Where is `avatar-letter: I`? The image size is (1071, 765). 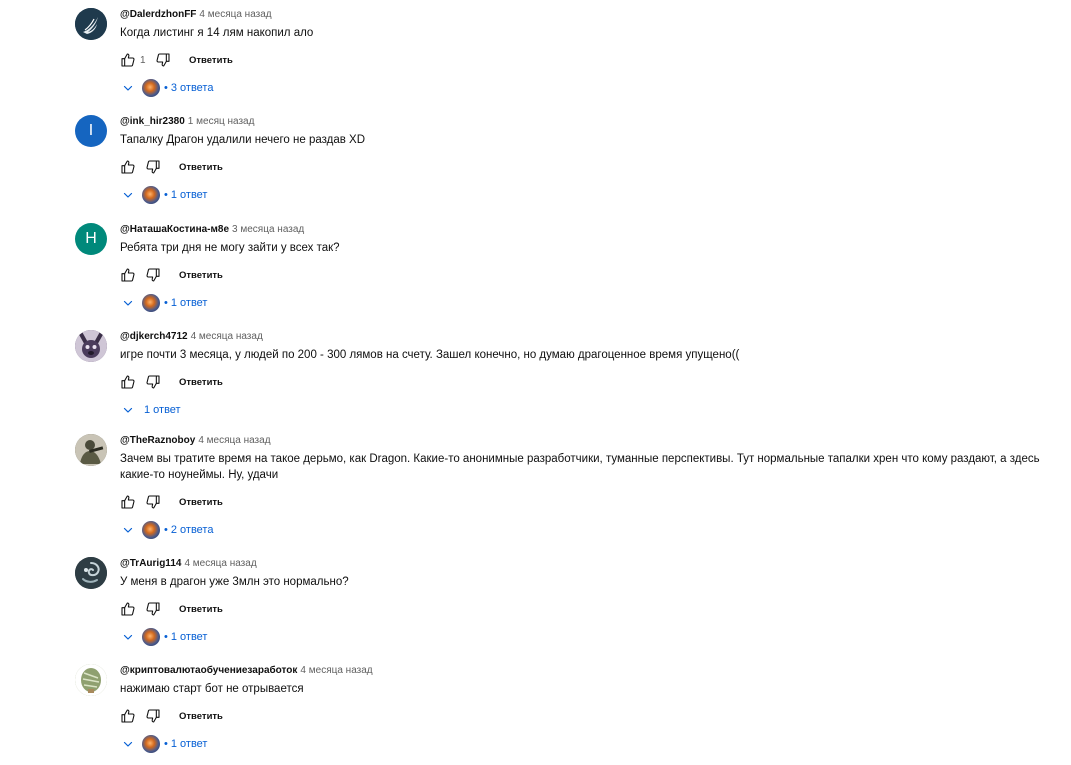
avatar-letter: I is located at coordinates (91, 130).